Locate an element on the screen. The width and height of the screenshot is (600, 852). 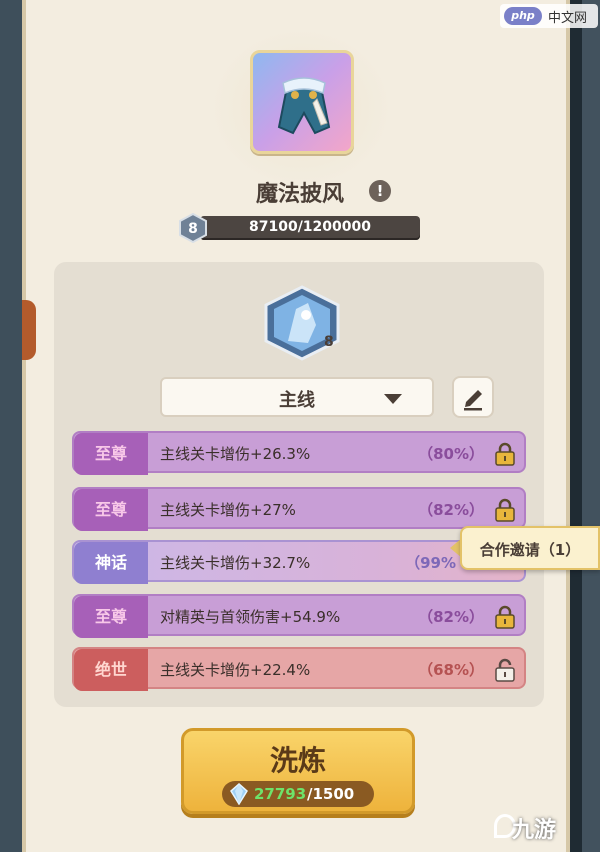
attribute-text: 主线关卡增伤+32.7% is located at coordinates (235, 563).